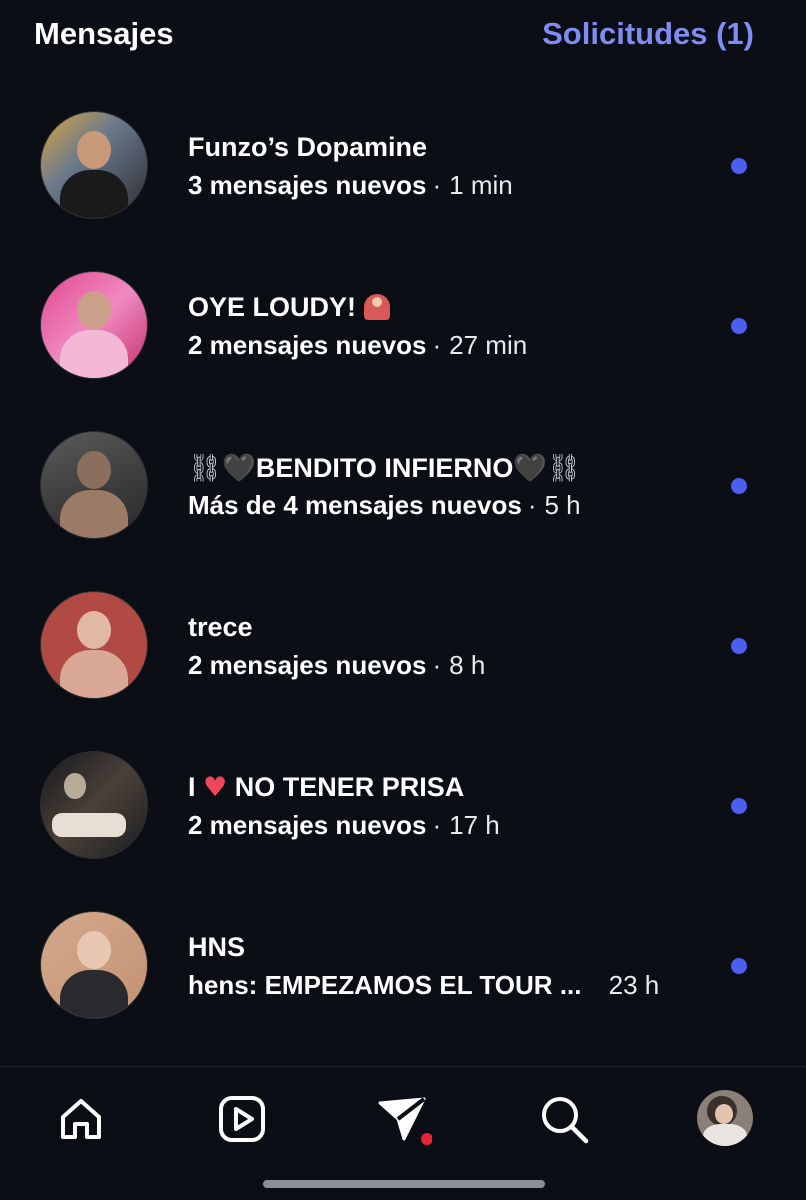  I want to click on thread-row: HNS hens: EMPEZAMOS EL TOUR ... 23 h, so click(403, 976).